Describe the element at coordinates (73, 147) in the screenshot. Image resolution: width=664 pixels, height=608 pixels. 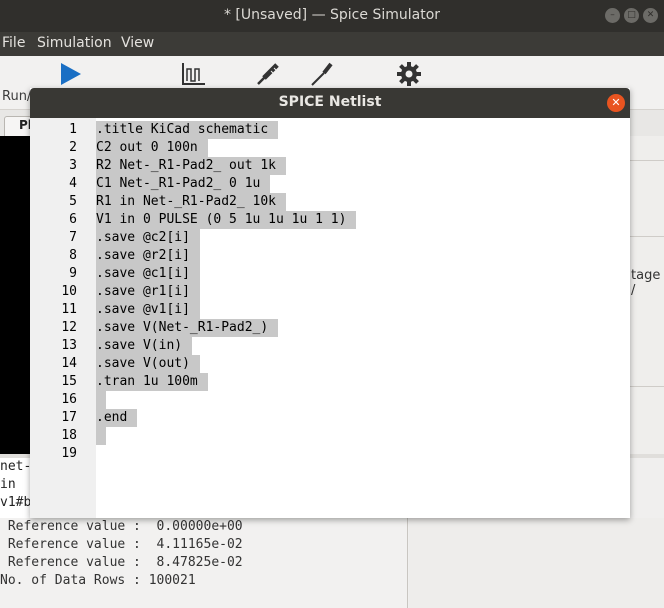
I see `line-number: 2` at that location.